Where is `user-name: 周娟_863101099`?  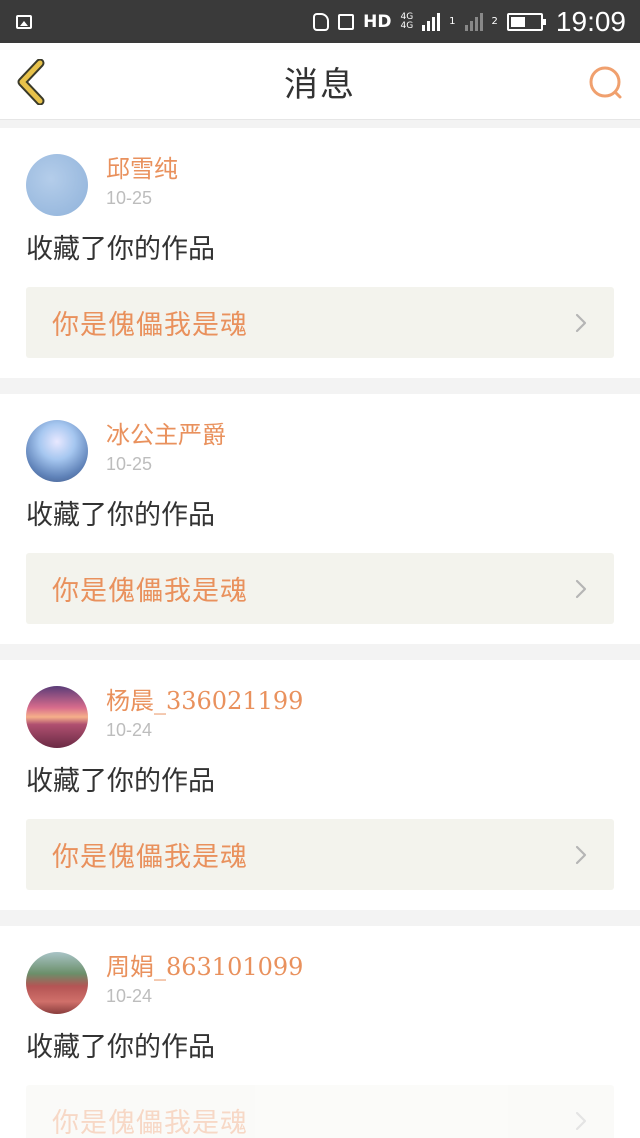
user-name: 周娟_863101099 is located at coordinates (204, 967).